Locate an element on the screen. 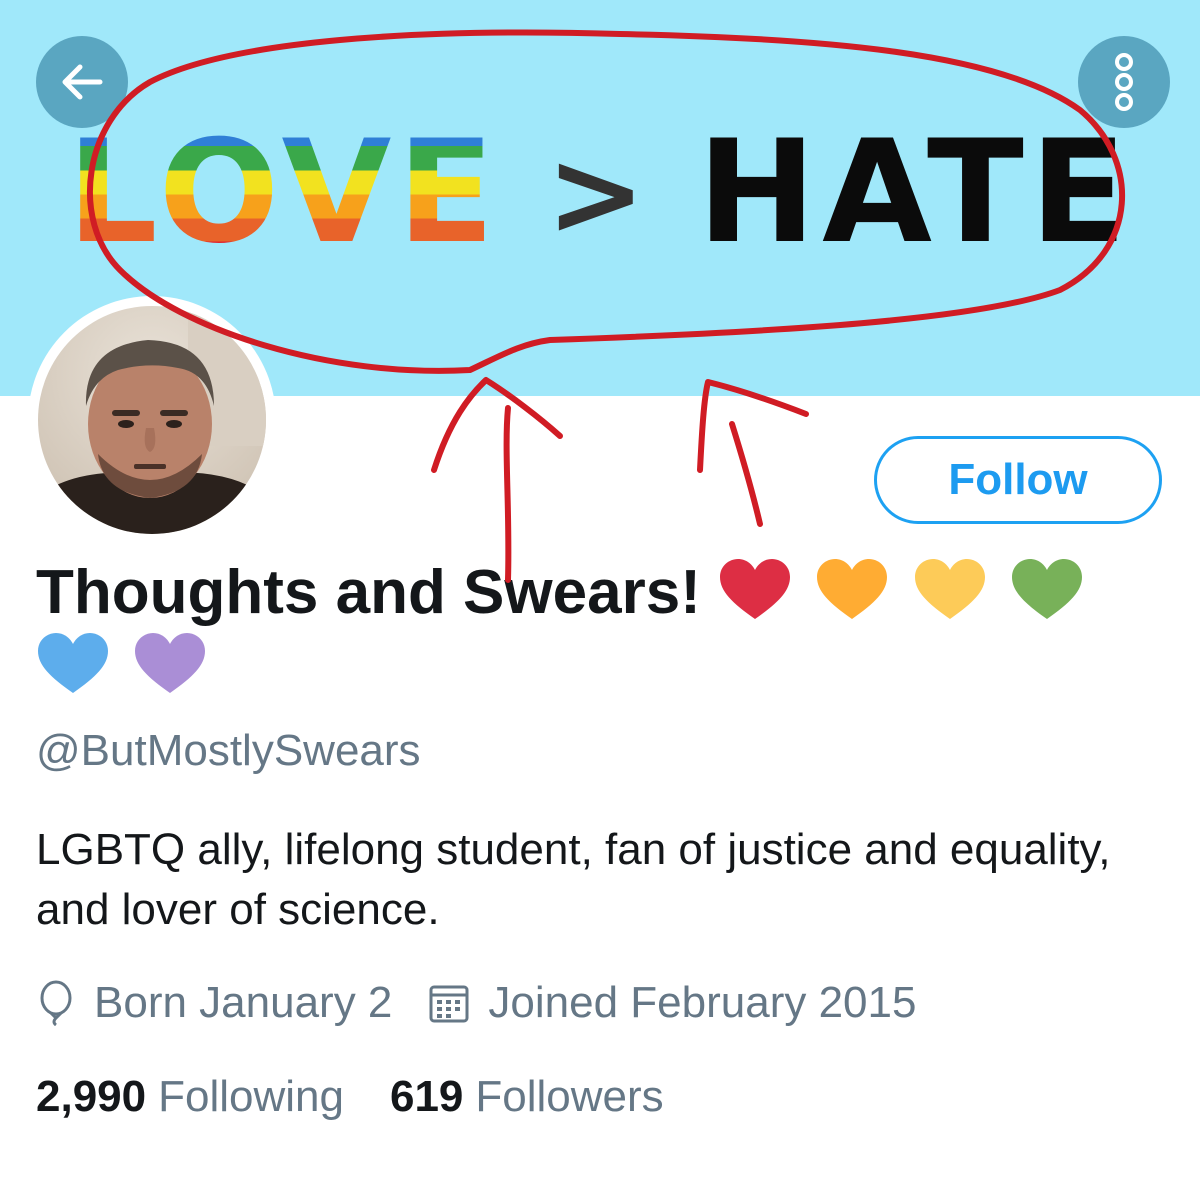  calendar-icon is located at coordinates (449, 1004).